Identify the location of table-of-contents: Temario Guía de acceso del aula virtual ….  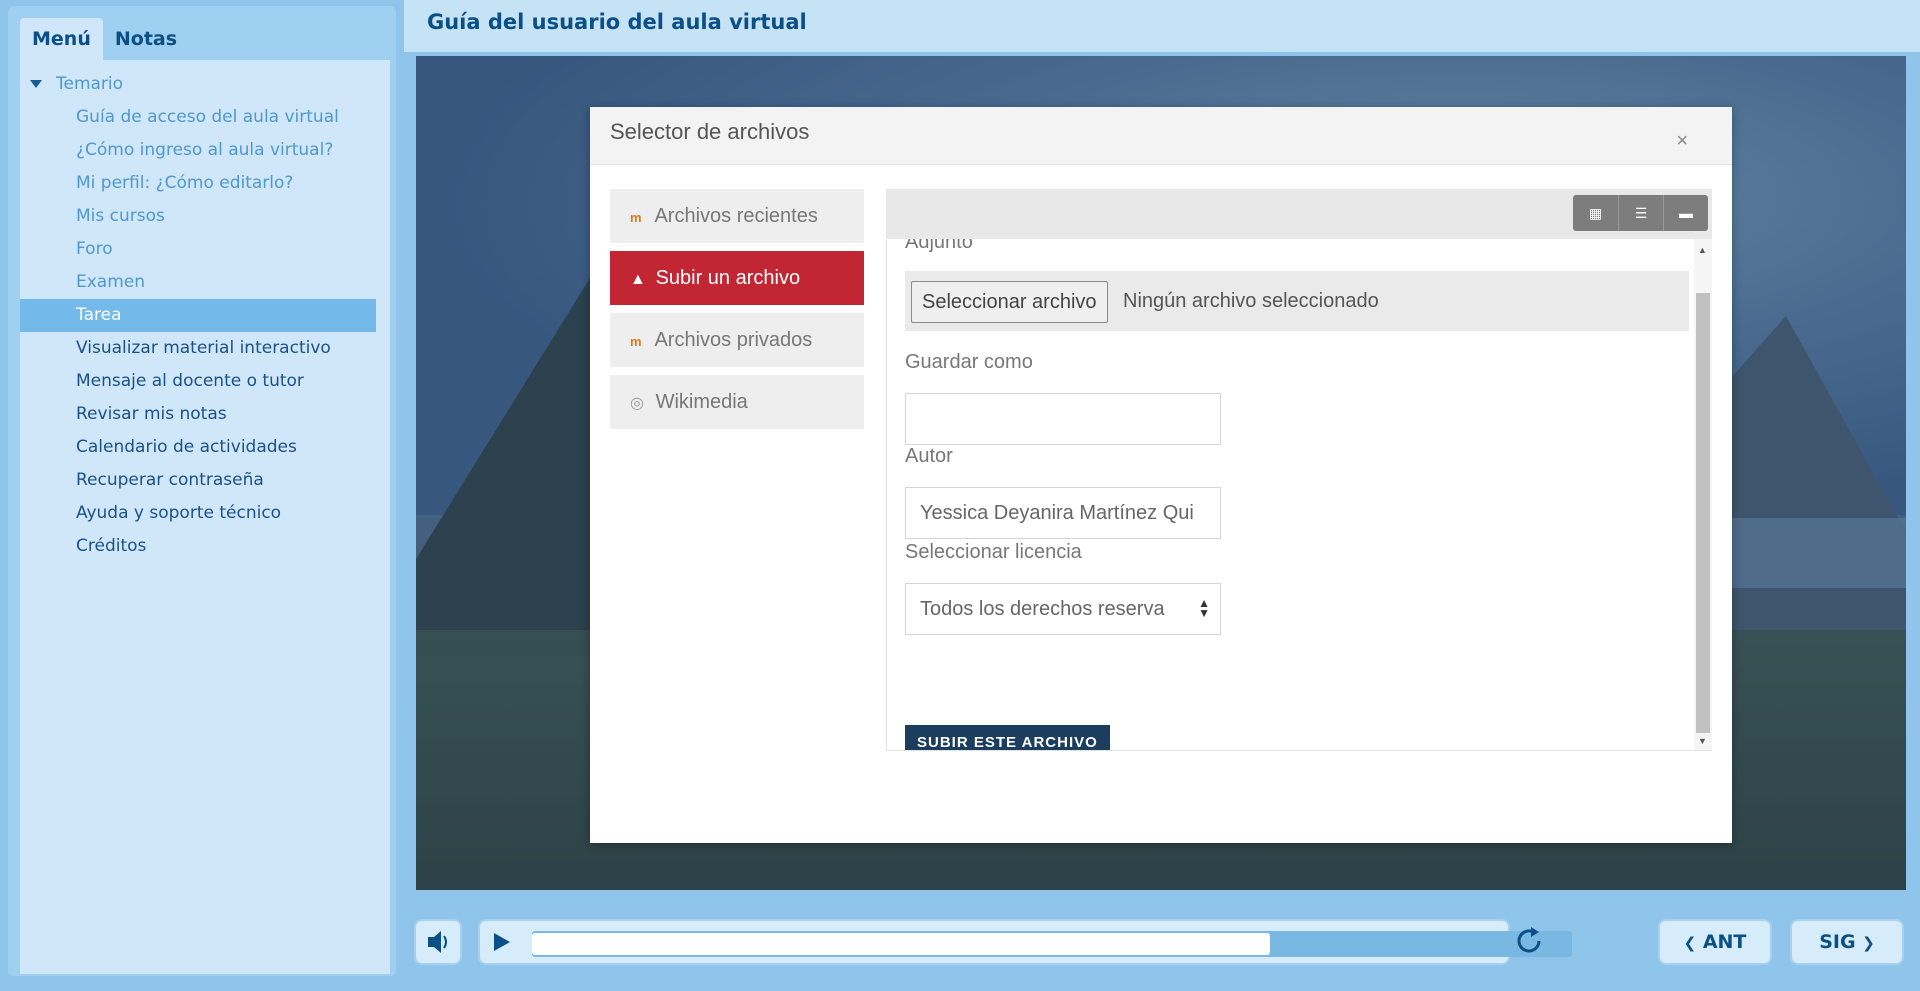
(205, 311).